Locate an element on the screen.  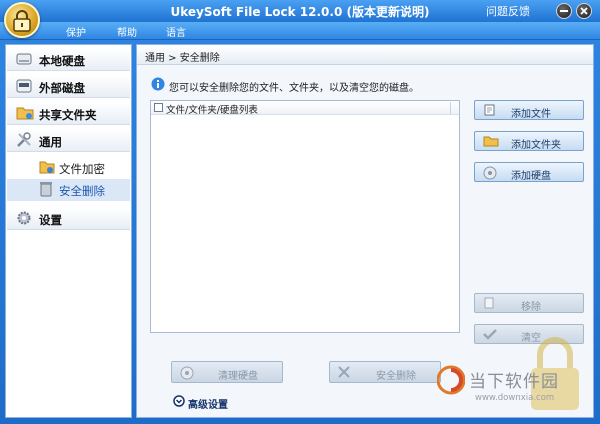
add-file-button: 添加文件 is located at coordinates (529, 110).